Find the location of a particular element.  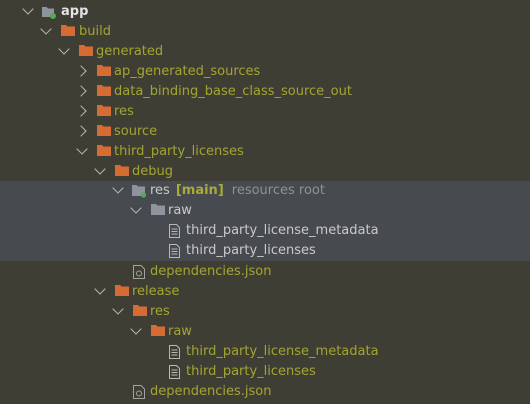

resources-root-hint: resources root is located at coordinates (278, 190).